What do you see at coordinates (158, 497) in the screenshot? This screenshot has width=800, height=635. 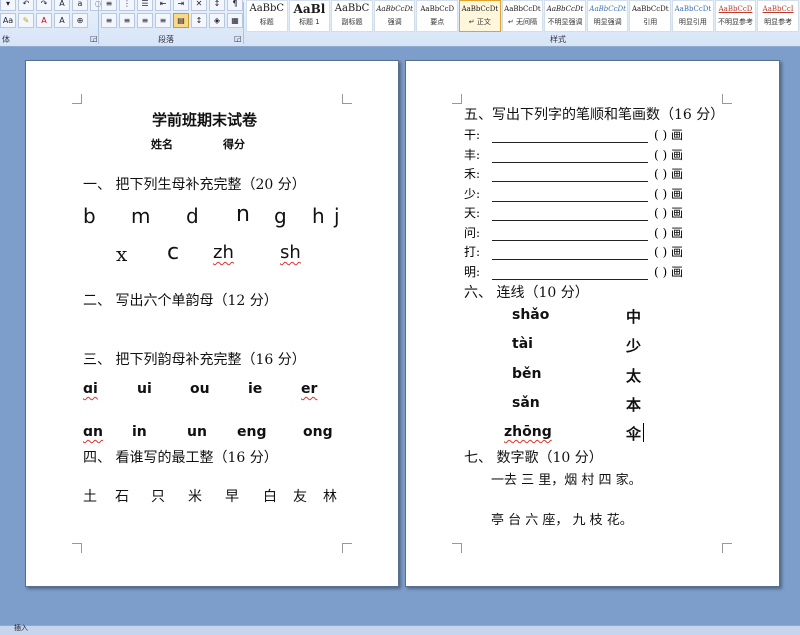 I see `practice-char: 只` at bounding box center [158, 497].